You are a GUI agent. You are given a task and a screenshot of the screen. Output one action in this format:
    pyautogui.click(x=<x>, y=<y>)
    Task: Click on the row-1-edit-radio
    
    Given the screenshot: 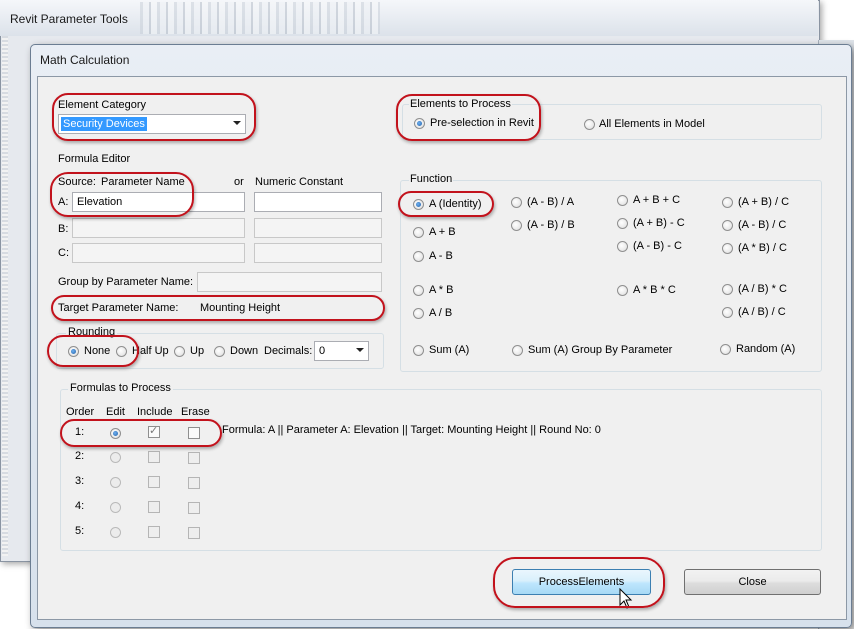 What is the action you would take?
    pyautogui.click(x=115, y=433)
    